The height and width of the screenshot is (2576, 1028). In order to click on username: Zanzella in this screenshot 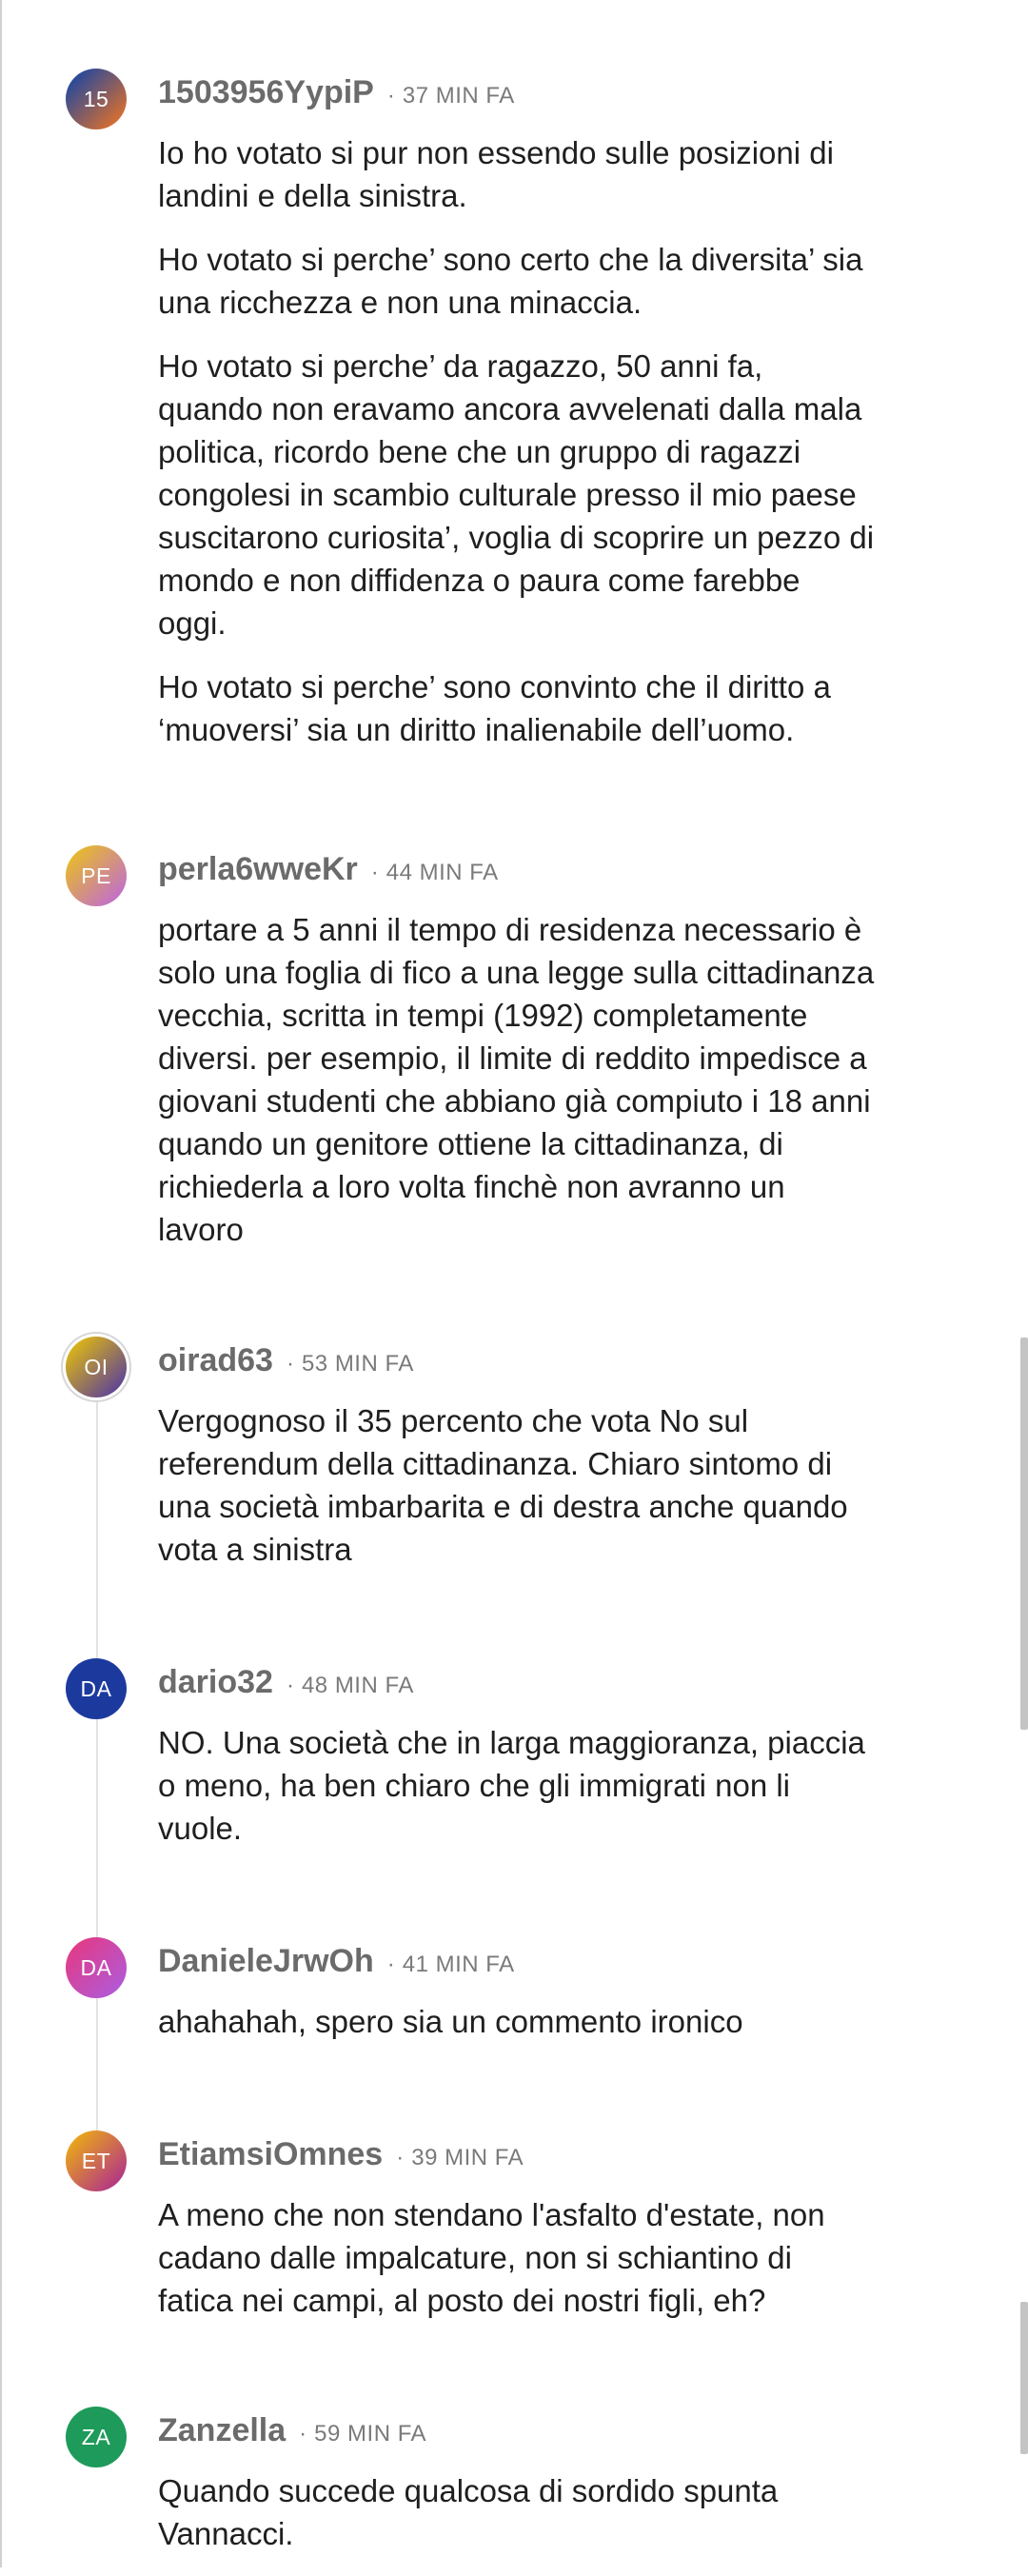, I will do `click(222, 2430)`.